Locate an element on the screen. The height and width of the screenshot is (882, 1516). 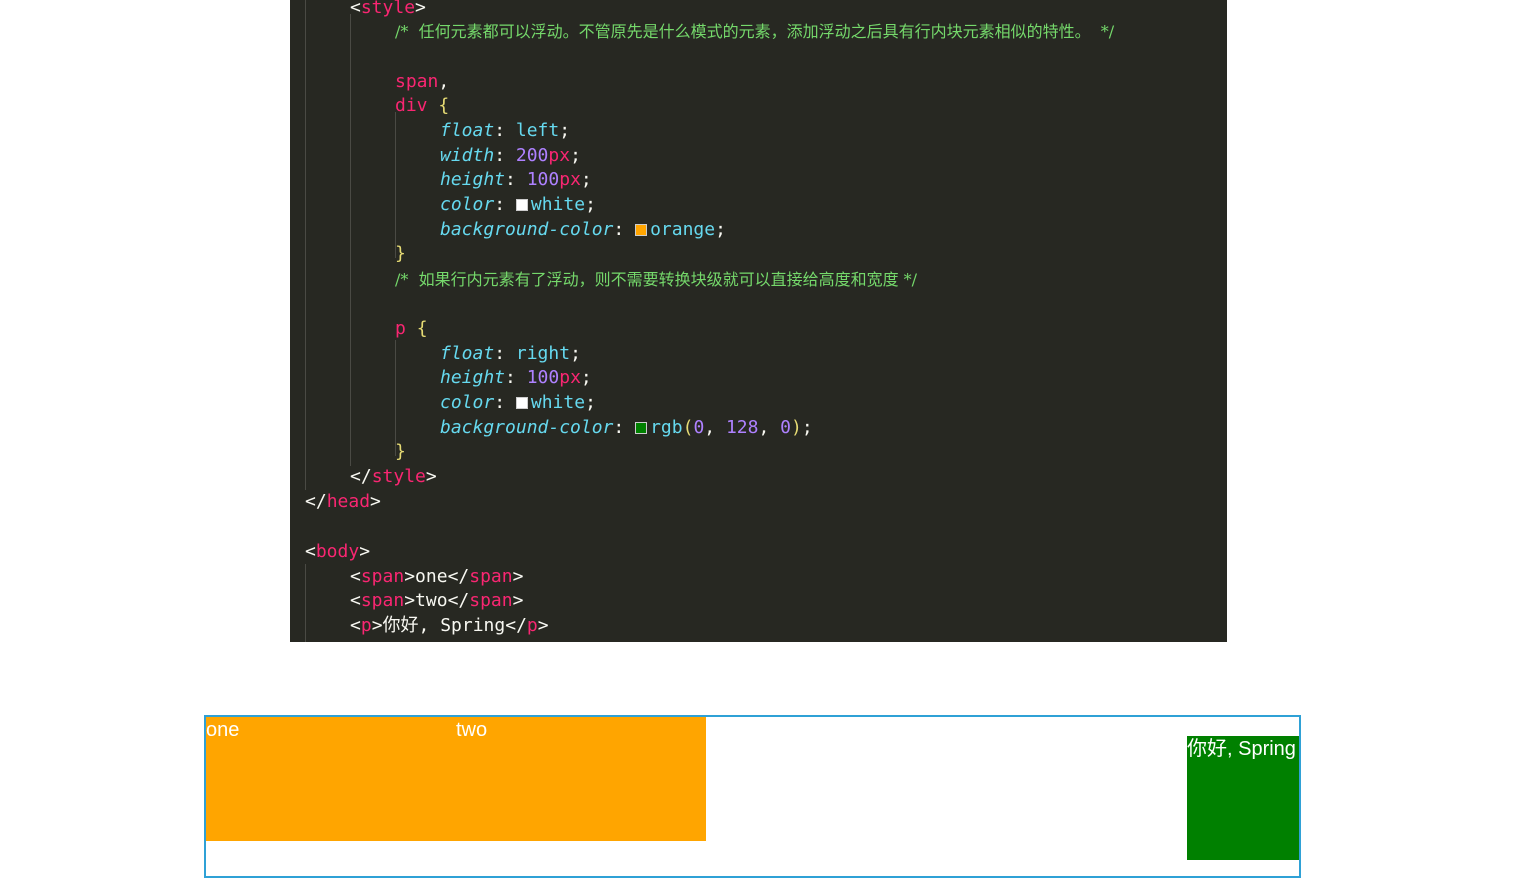
code-line: span, is located at coordinates (422, 81).